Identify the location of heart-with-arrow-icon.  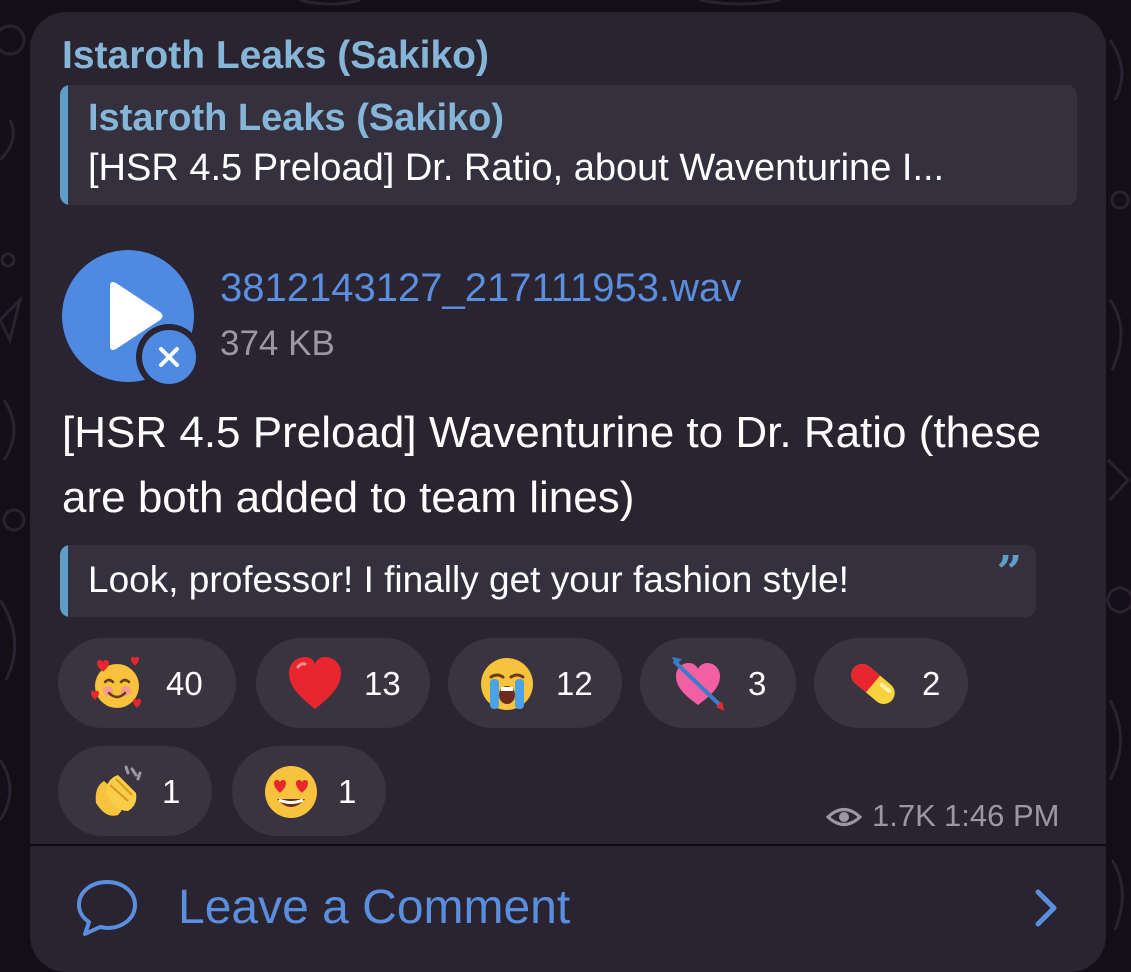
(699, 684).